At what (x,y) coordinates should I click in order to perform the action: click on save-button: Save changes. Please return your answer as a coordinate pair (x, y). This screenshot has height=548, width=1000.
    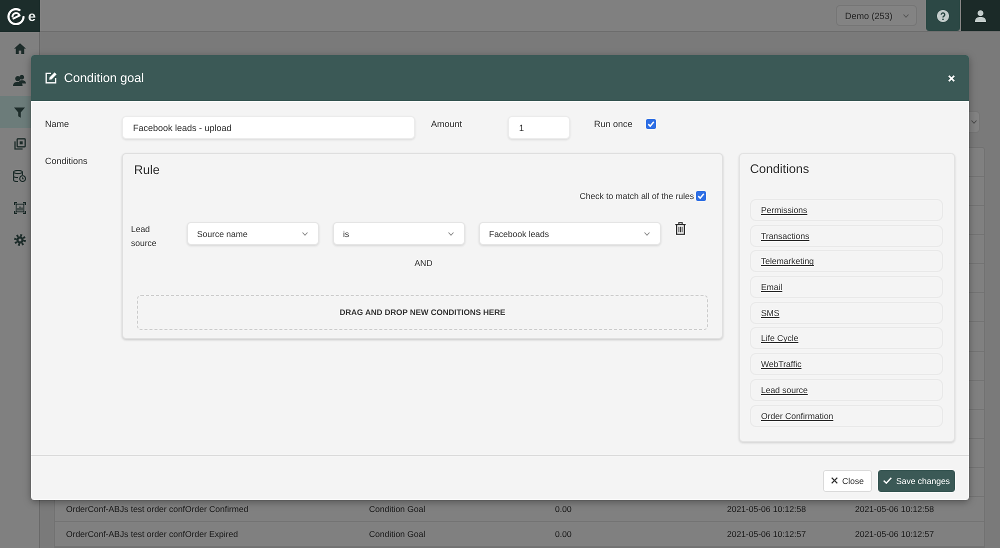
    Looking at the image, I should click on (916, 481).